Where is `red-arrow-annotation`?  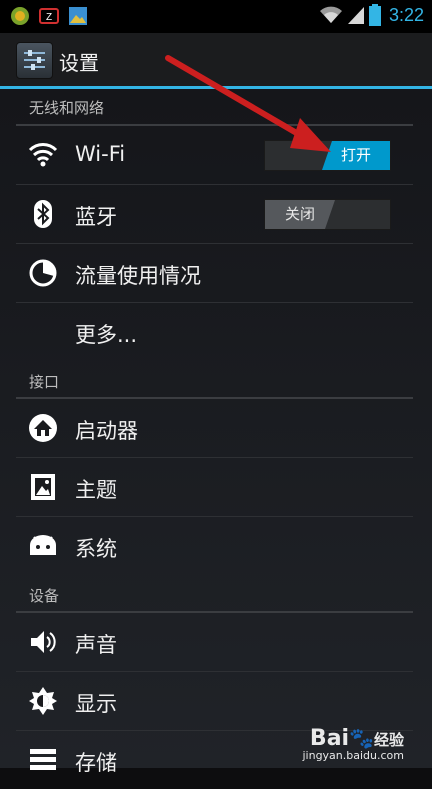 red-arrow-annotation is located at coordinates (248, 103).